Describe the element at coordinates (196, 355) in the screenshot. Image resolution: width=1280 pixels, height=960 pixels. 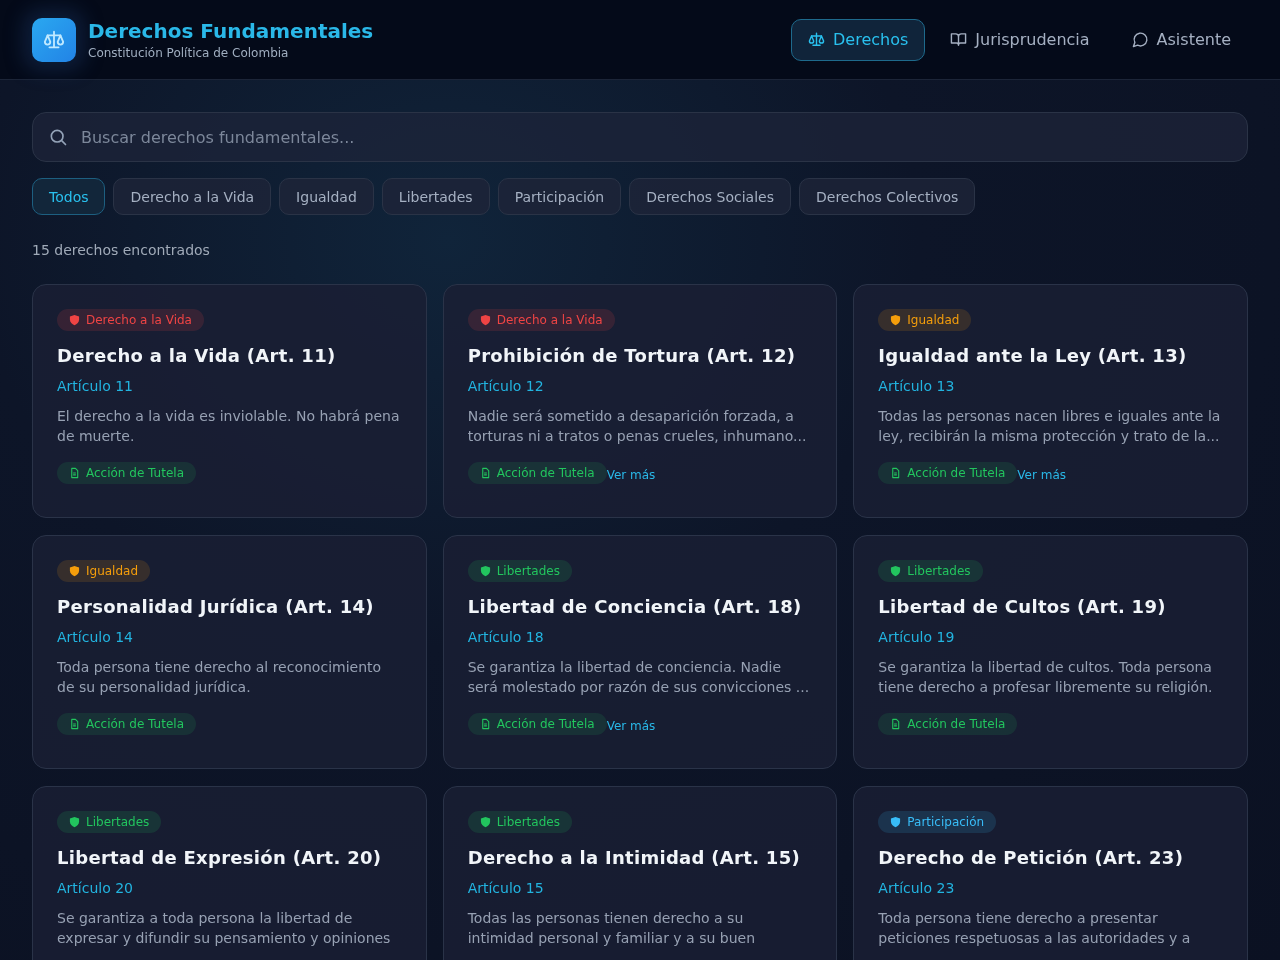
I see `card-title: Derecho a la Vida (Art. 11)` at that location.